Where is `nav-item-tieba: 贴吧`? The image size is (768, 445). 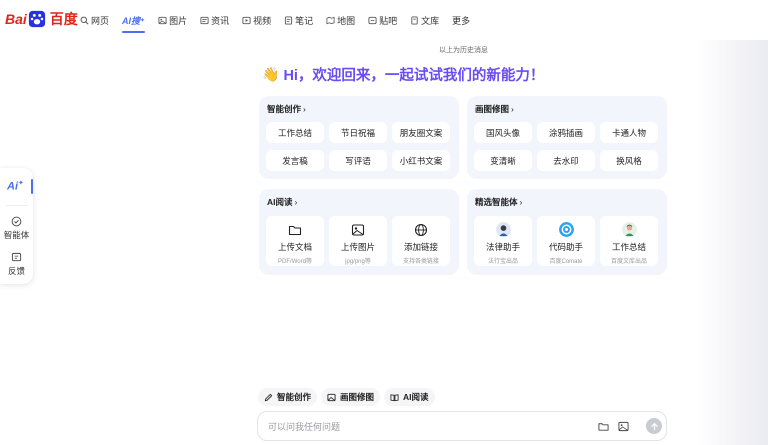 nav-item-tieba: 贴吧 is located at coordinates (382, 20).